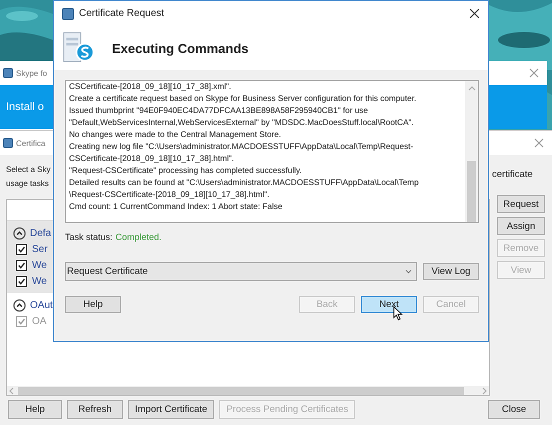 This screenshot has height=425, width=552. I want to click on horizontal-scrollbar, so click(248, 390).